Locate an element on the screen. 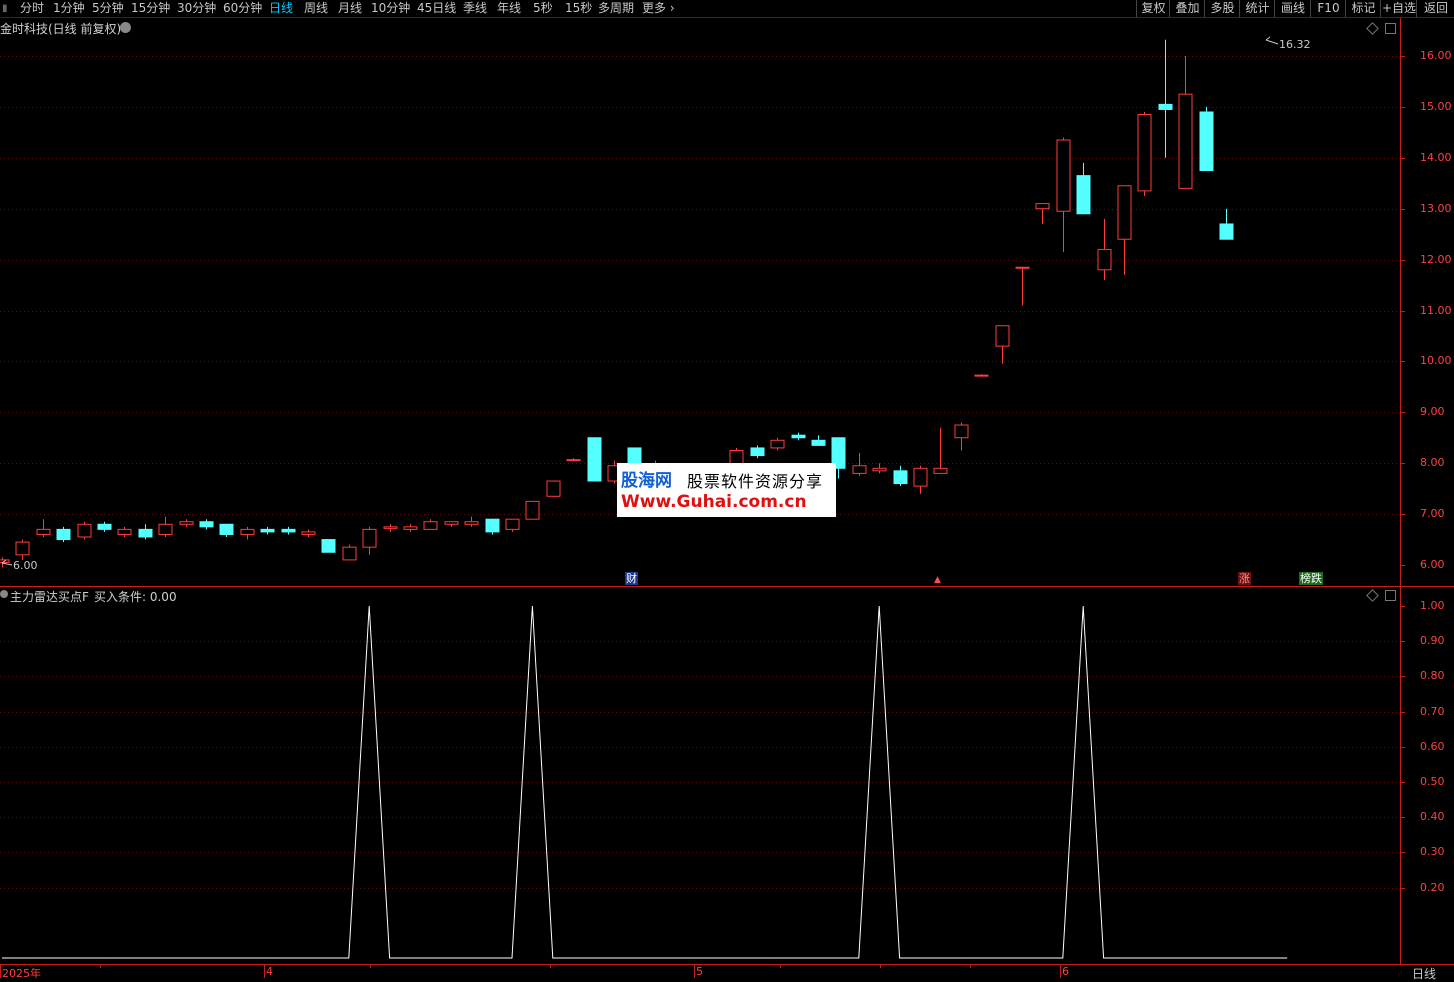 Image resolution: width=1454 pixels, height=982 pixels. price-tick-label: 15.00 is located at coordinates (1436, 106).